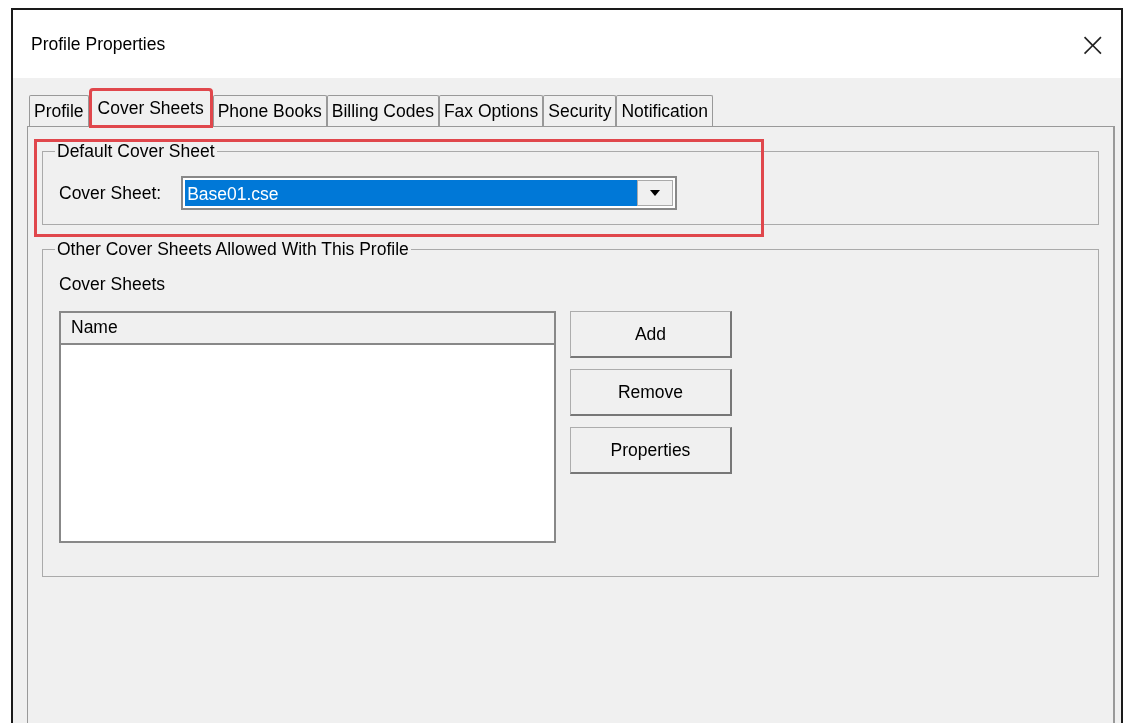  Describe the element at coordinates (269, 110) in the screenshot. I see `tab: Phone Books` at that location.